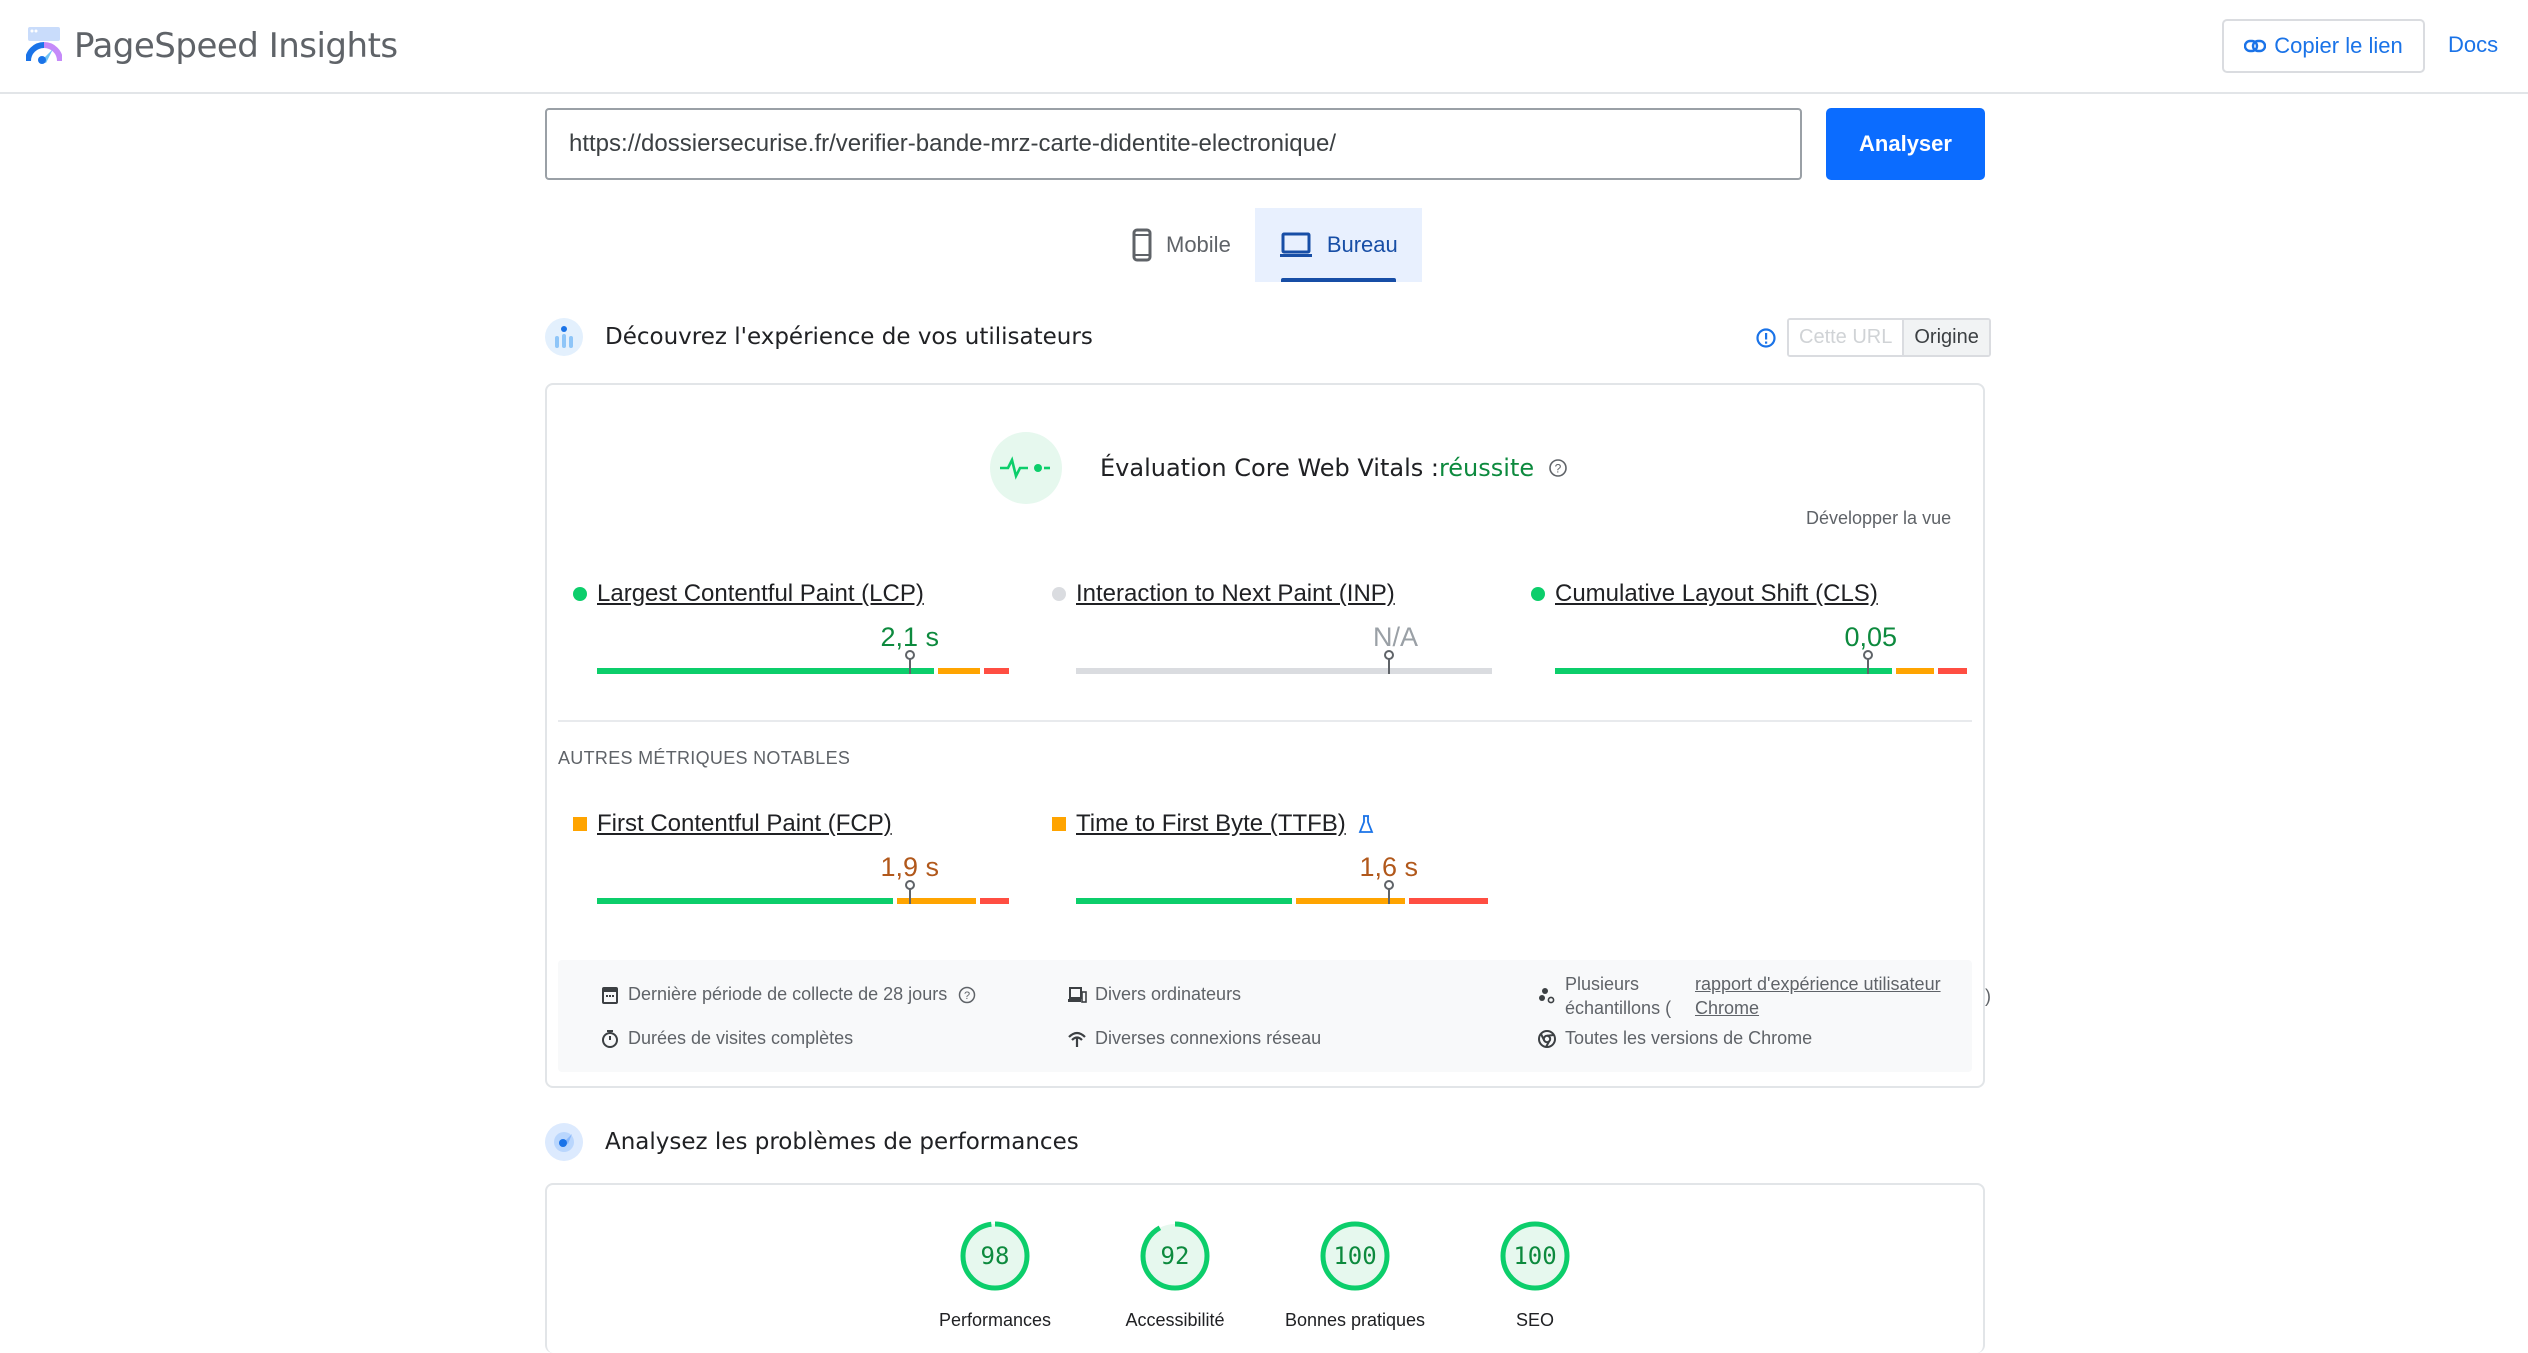 The image size is (2528, 1353). What do you see at coordinates (44, 45) in the screenshot?
I see `pagespeed-logo-icon` at bounding box center [44, 45].